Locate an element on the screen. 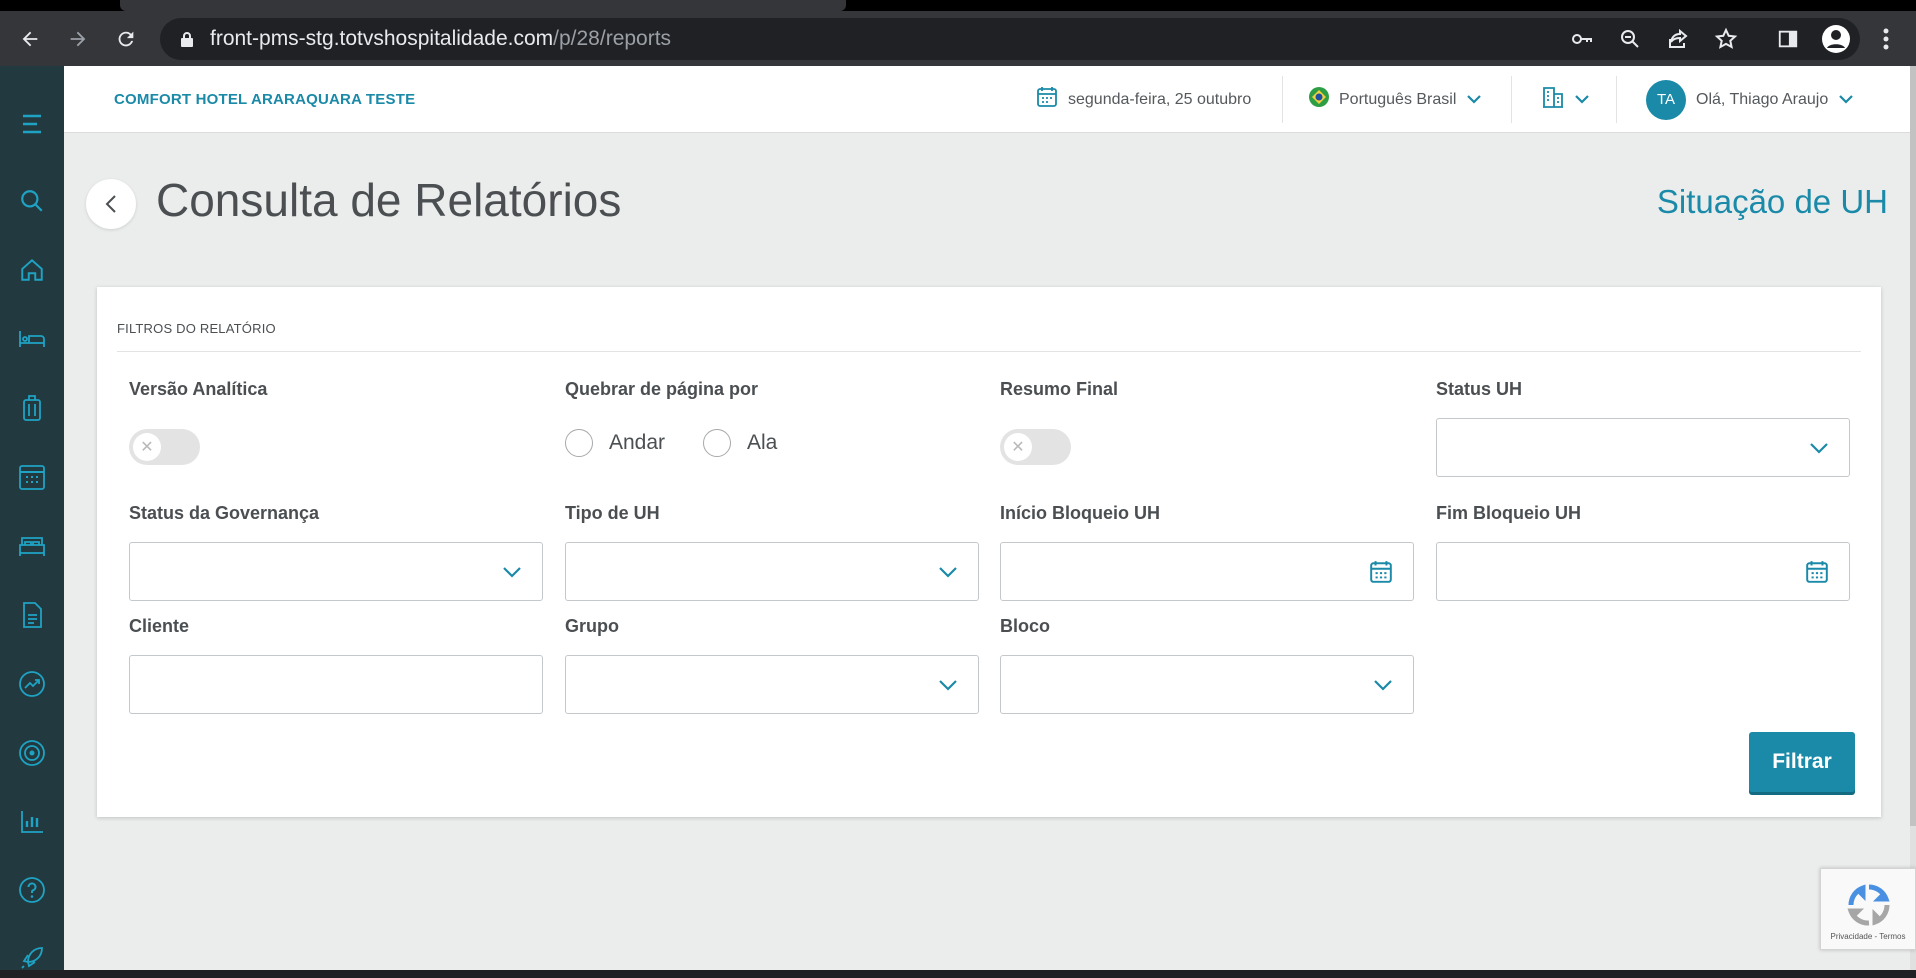  profile-icon is located at coordinates (1836, 38).